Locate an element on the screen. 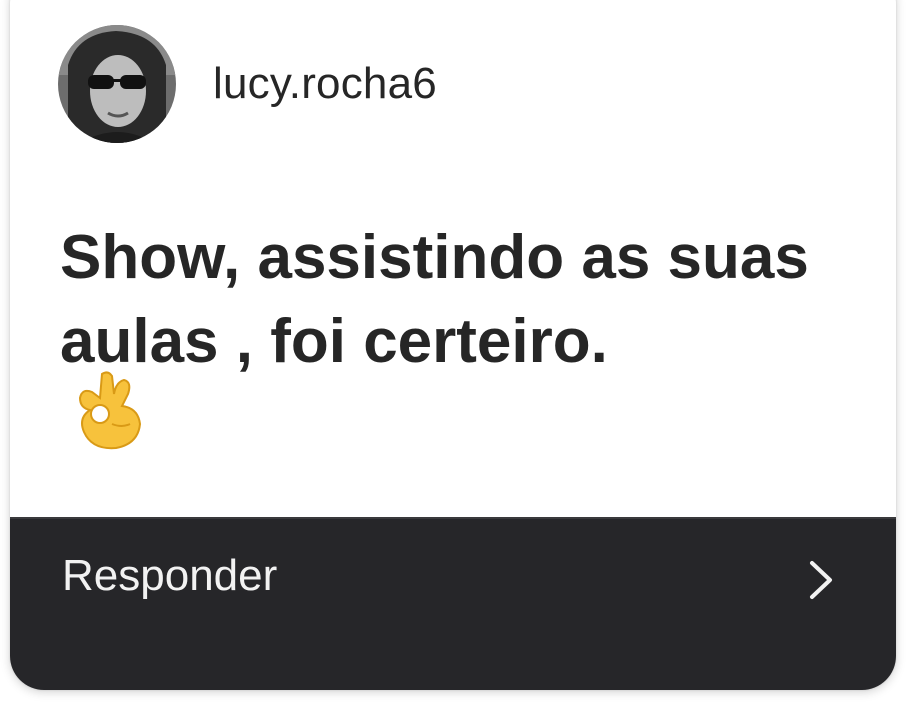  profile-photo-icon is located at coordinates (117, 84).